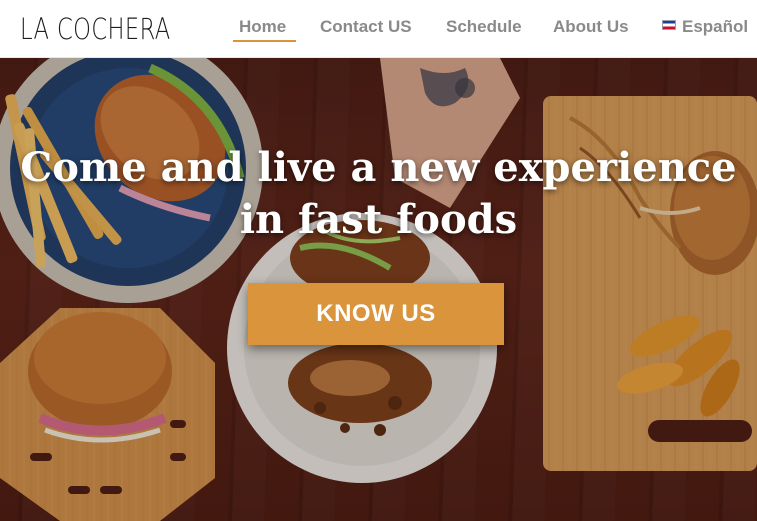 This screenshot has height=521, width=757. Describe the element at coordinates (262, 27) in the screenshot. I see `nav-item-home: Home` at that location.